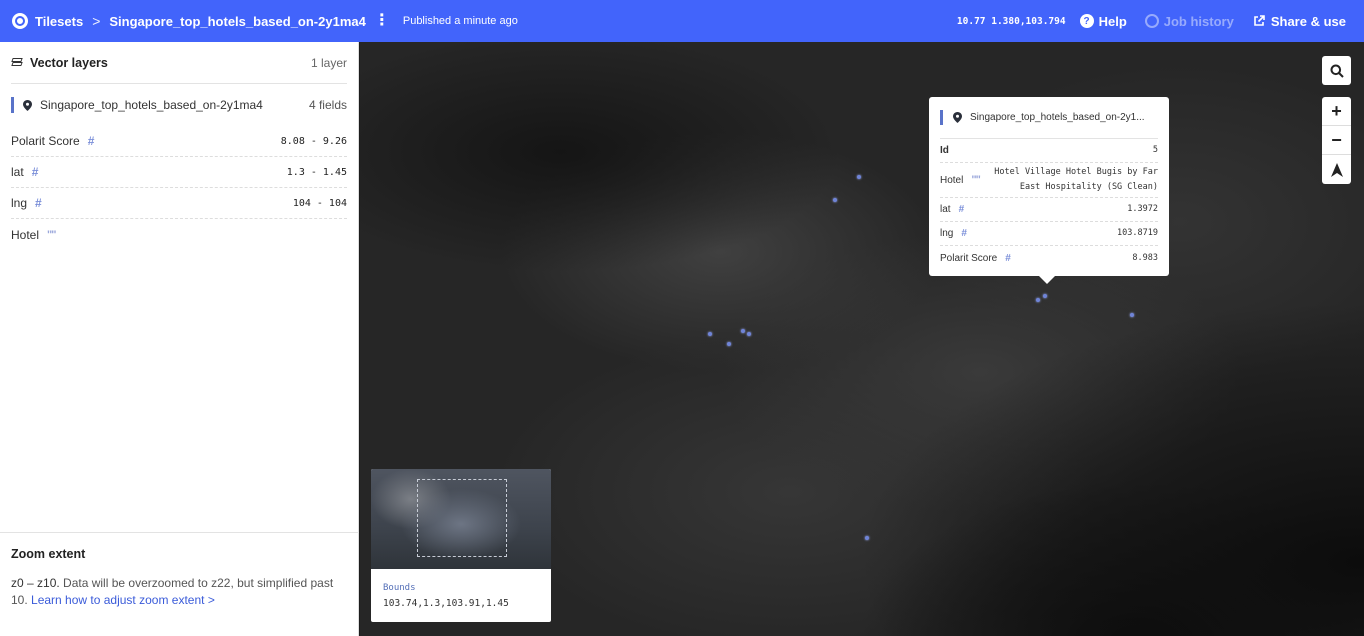 The width and height of the screenshot is (1364, 636). What do you see at coordinates (19, 203) in the screenshot?
I see `field-name: lng` at bounding box center [19, 203].